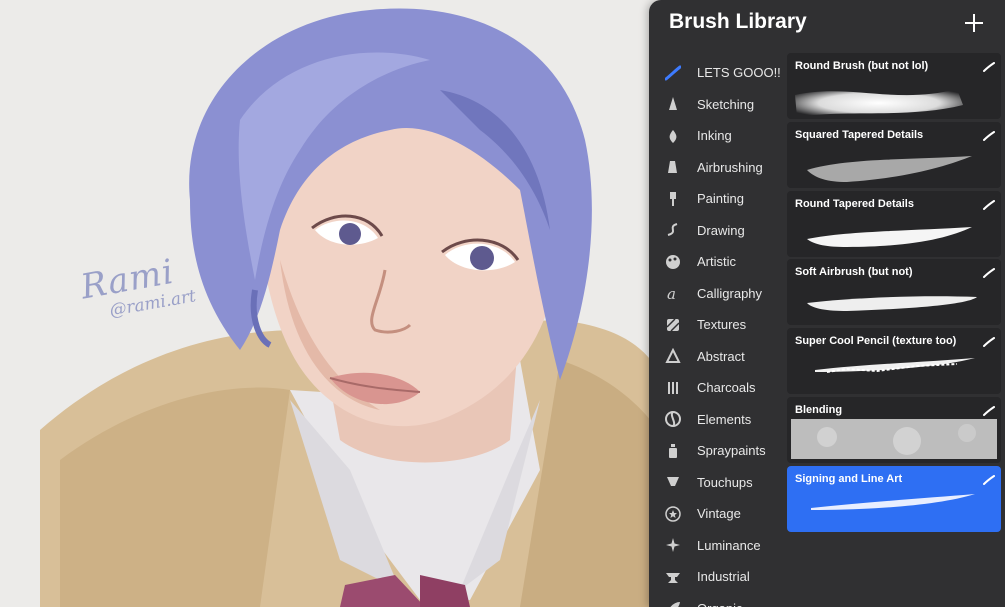 The width and height of the screenshot is (1005, 607). What do you see at coordinates (673, 388) in the screenshot?
I see `charcoal-icon` at bounding box center [673, 388].